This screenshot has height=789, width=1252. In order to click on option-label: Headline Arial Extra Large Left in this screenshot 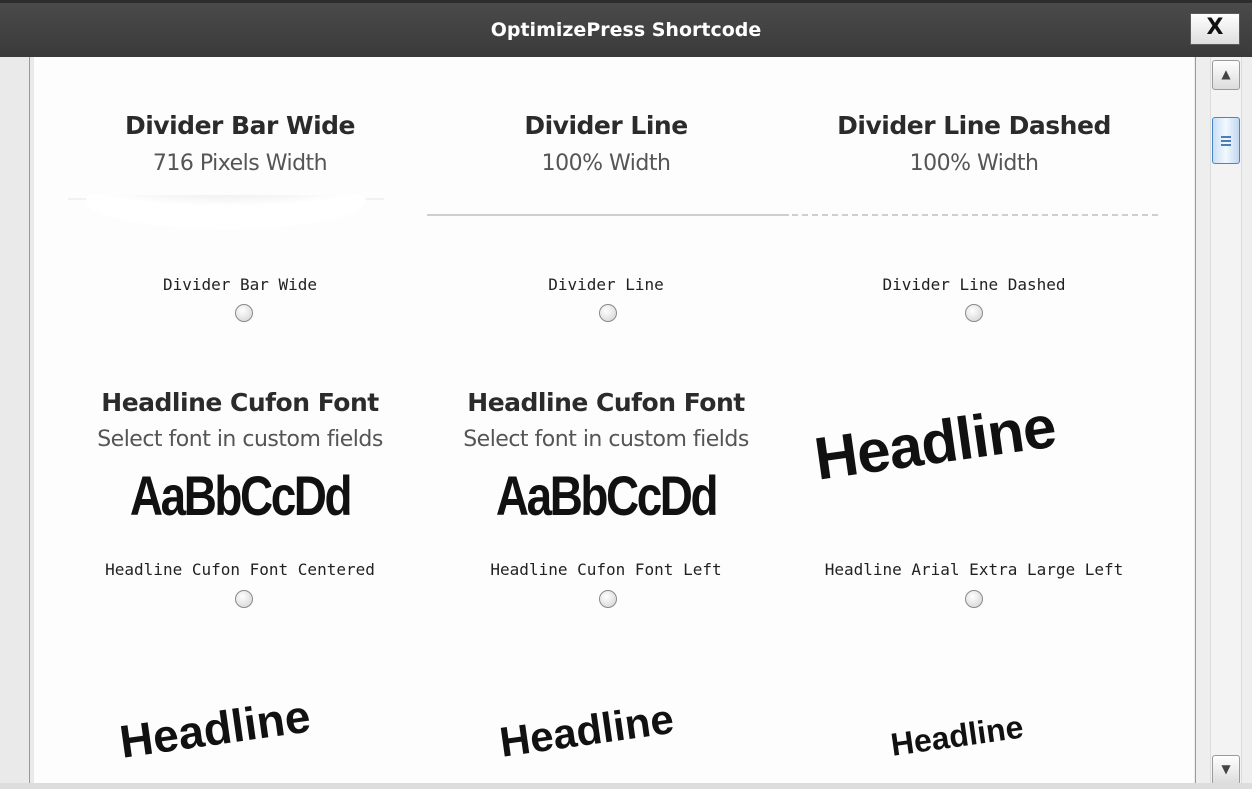, I will do `click(974, 569)`.